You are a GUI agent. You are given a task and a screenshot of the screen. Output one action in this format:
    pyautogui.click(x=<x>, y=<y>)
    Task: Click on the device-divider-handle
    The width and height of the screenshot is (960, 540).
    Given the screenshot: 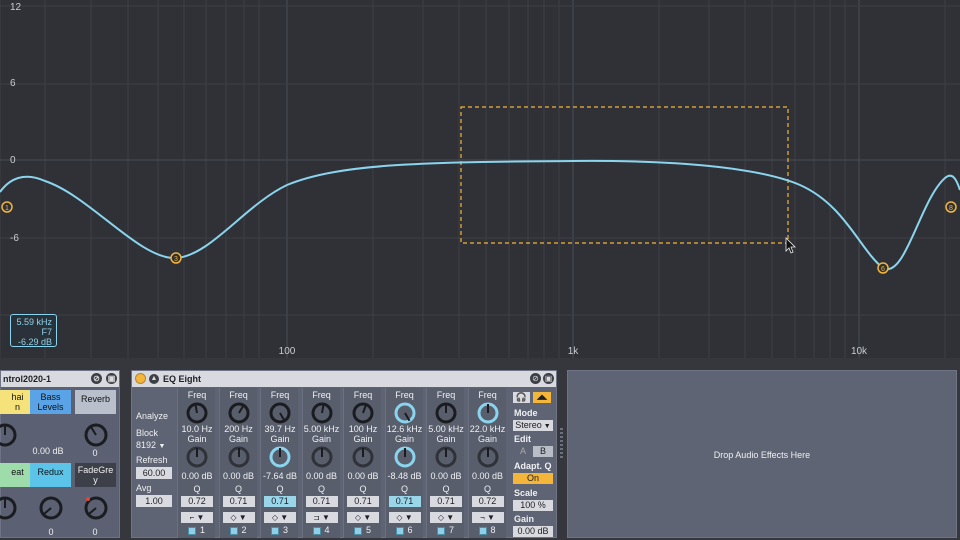 What is the action you would take?
    pyautogui.click(x=561, y=443)
    